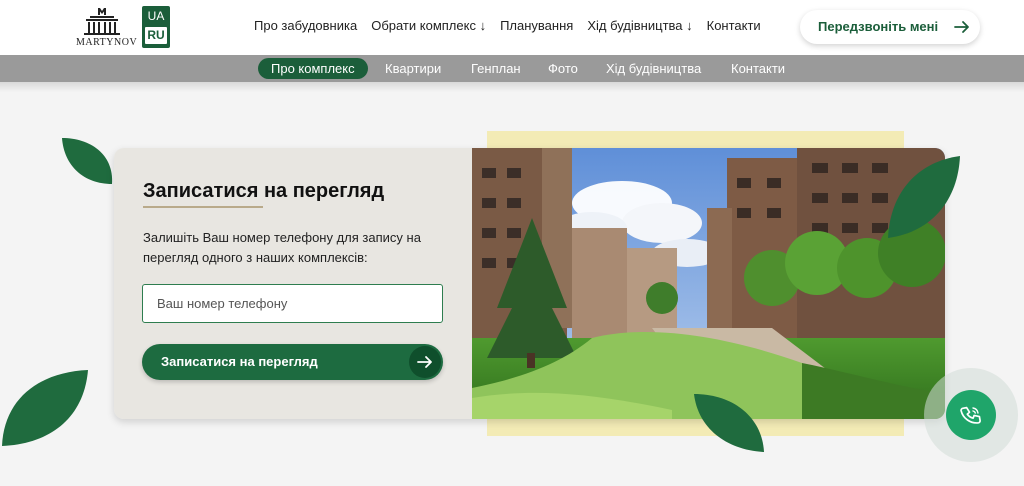  Describe the element at coordinates (156, 35) in the screenshot. I see `lang-ru: RU` at that location.